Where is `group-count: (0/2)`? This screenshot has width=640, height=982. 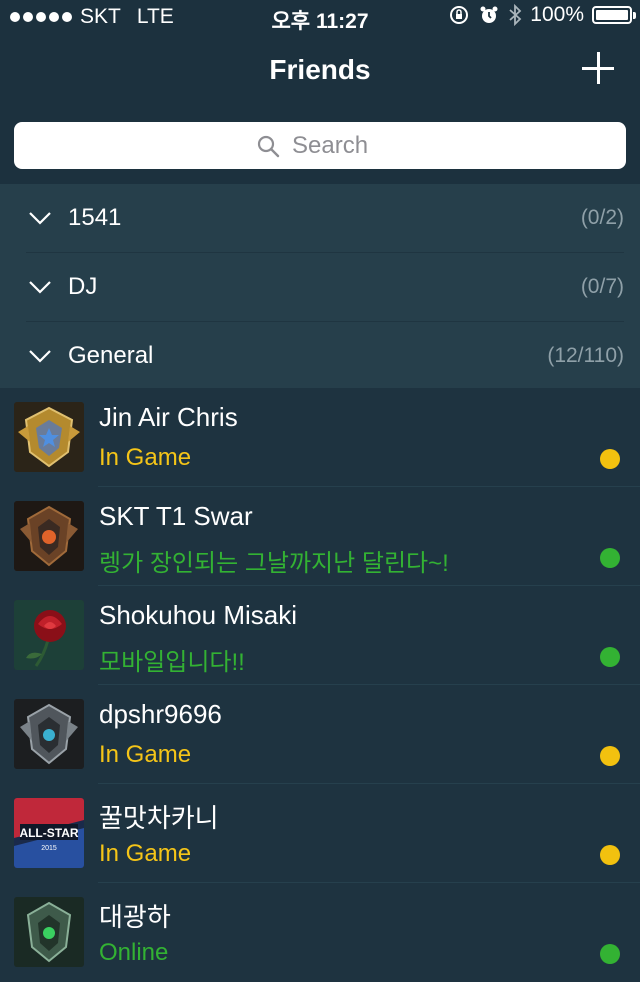 group-count: (0/2) is located at coordinates (602, 217).